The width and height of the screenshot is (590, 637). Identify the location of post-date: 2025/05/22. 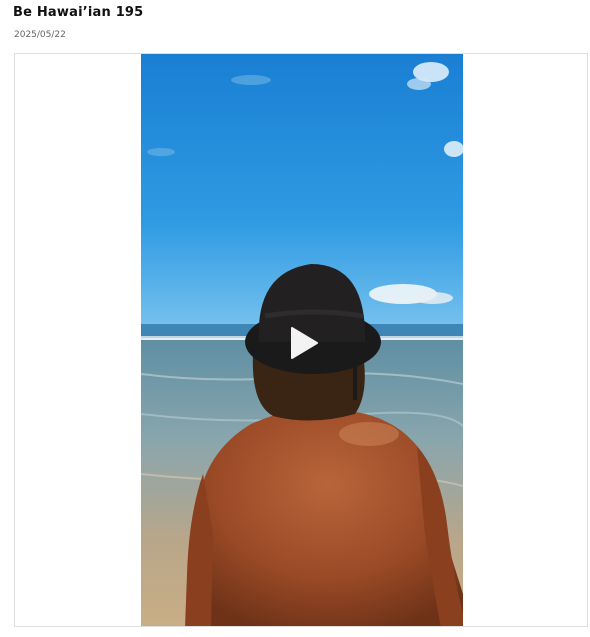
(40, 35).